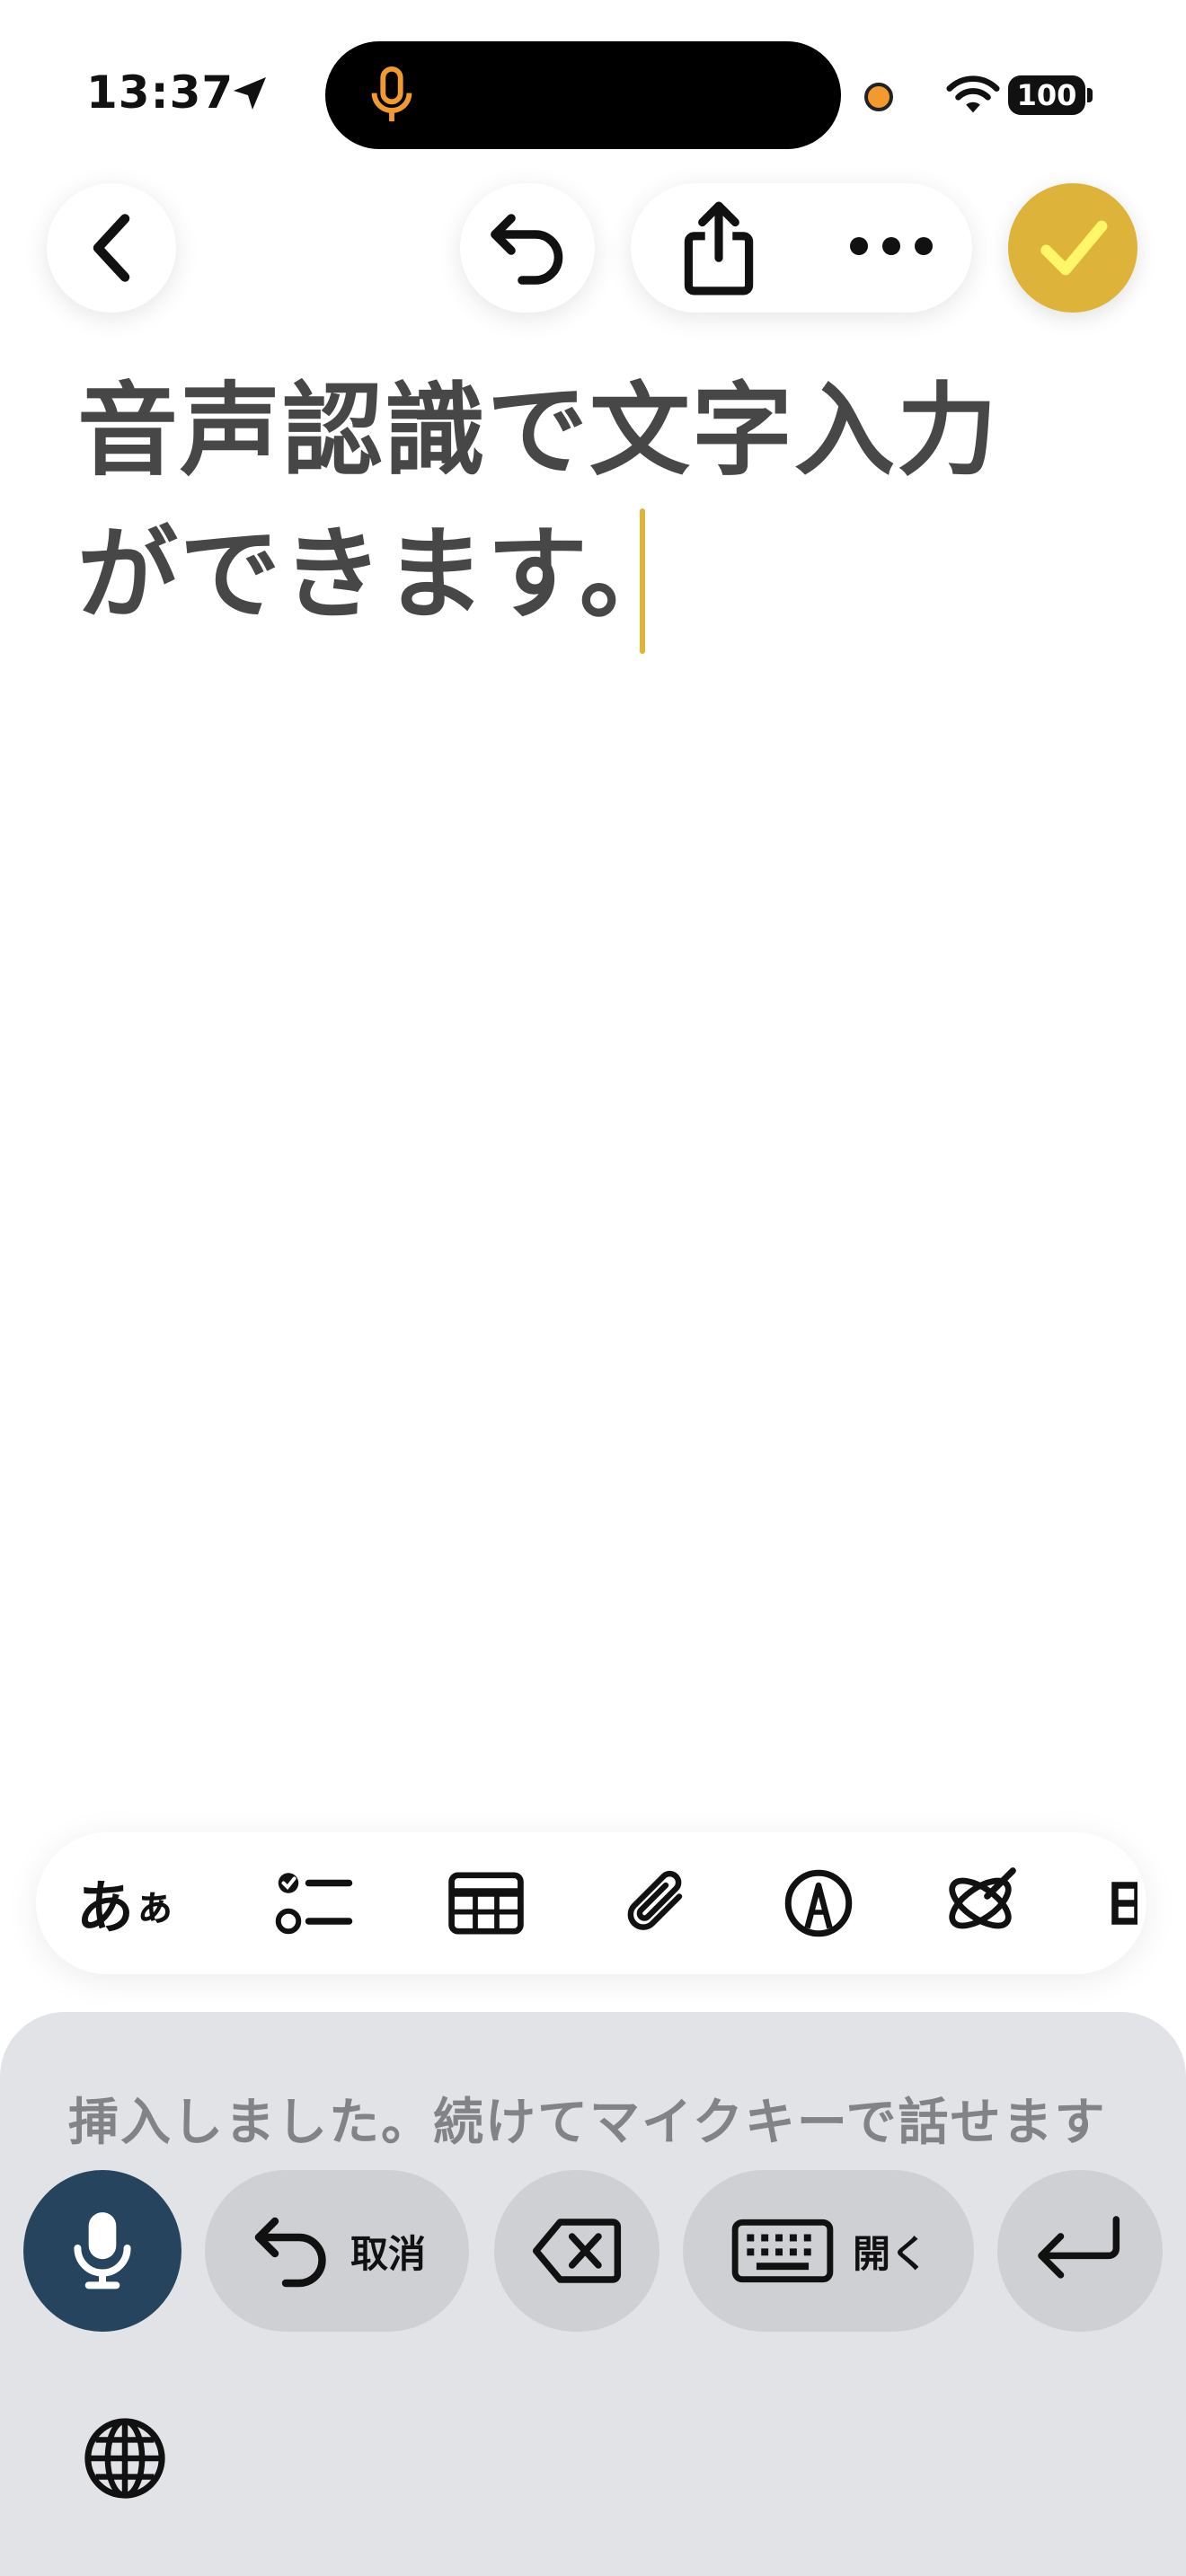  Describe the element at coordinates (337, 2251) in the screenshot. I see `cancel-key: 取消` at that location.